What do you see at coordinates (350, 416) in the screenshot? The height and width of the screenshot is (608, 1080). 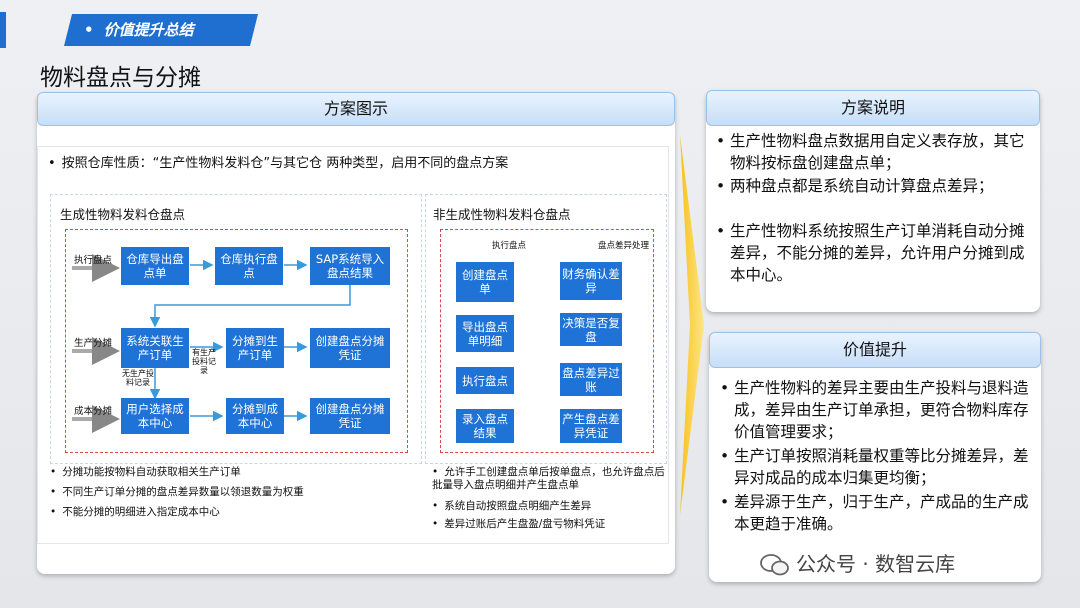 I see `flow-box-create-voucher-2: 创建盘点分摊凭证` at bounding box center [350, 416].